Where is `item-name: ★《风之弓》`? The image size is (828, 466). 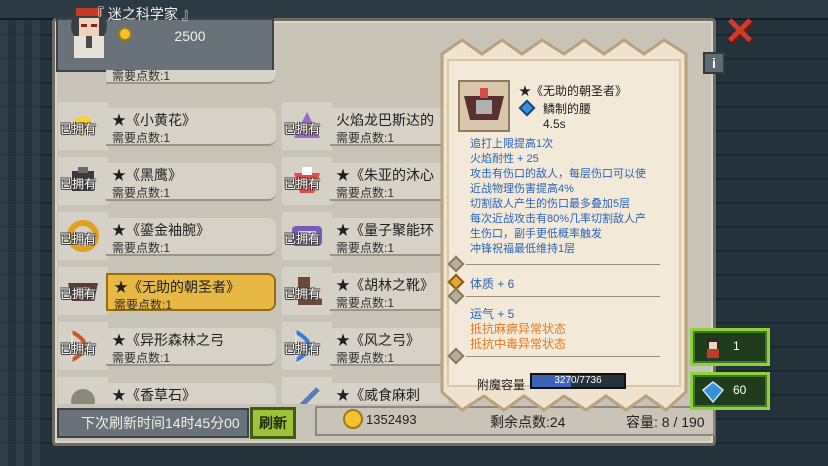 item-name: ★《风之弓》 is located at coordinates (378, 340).